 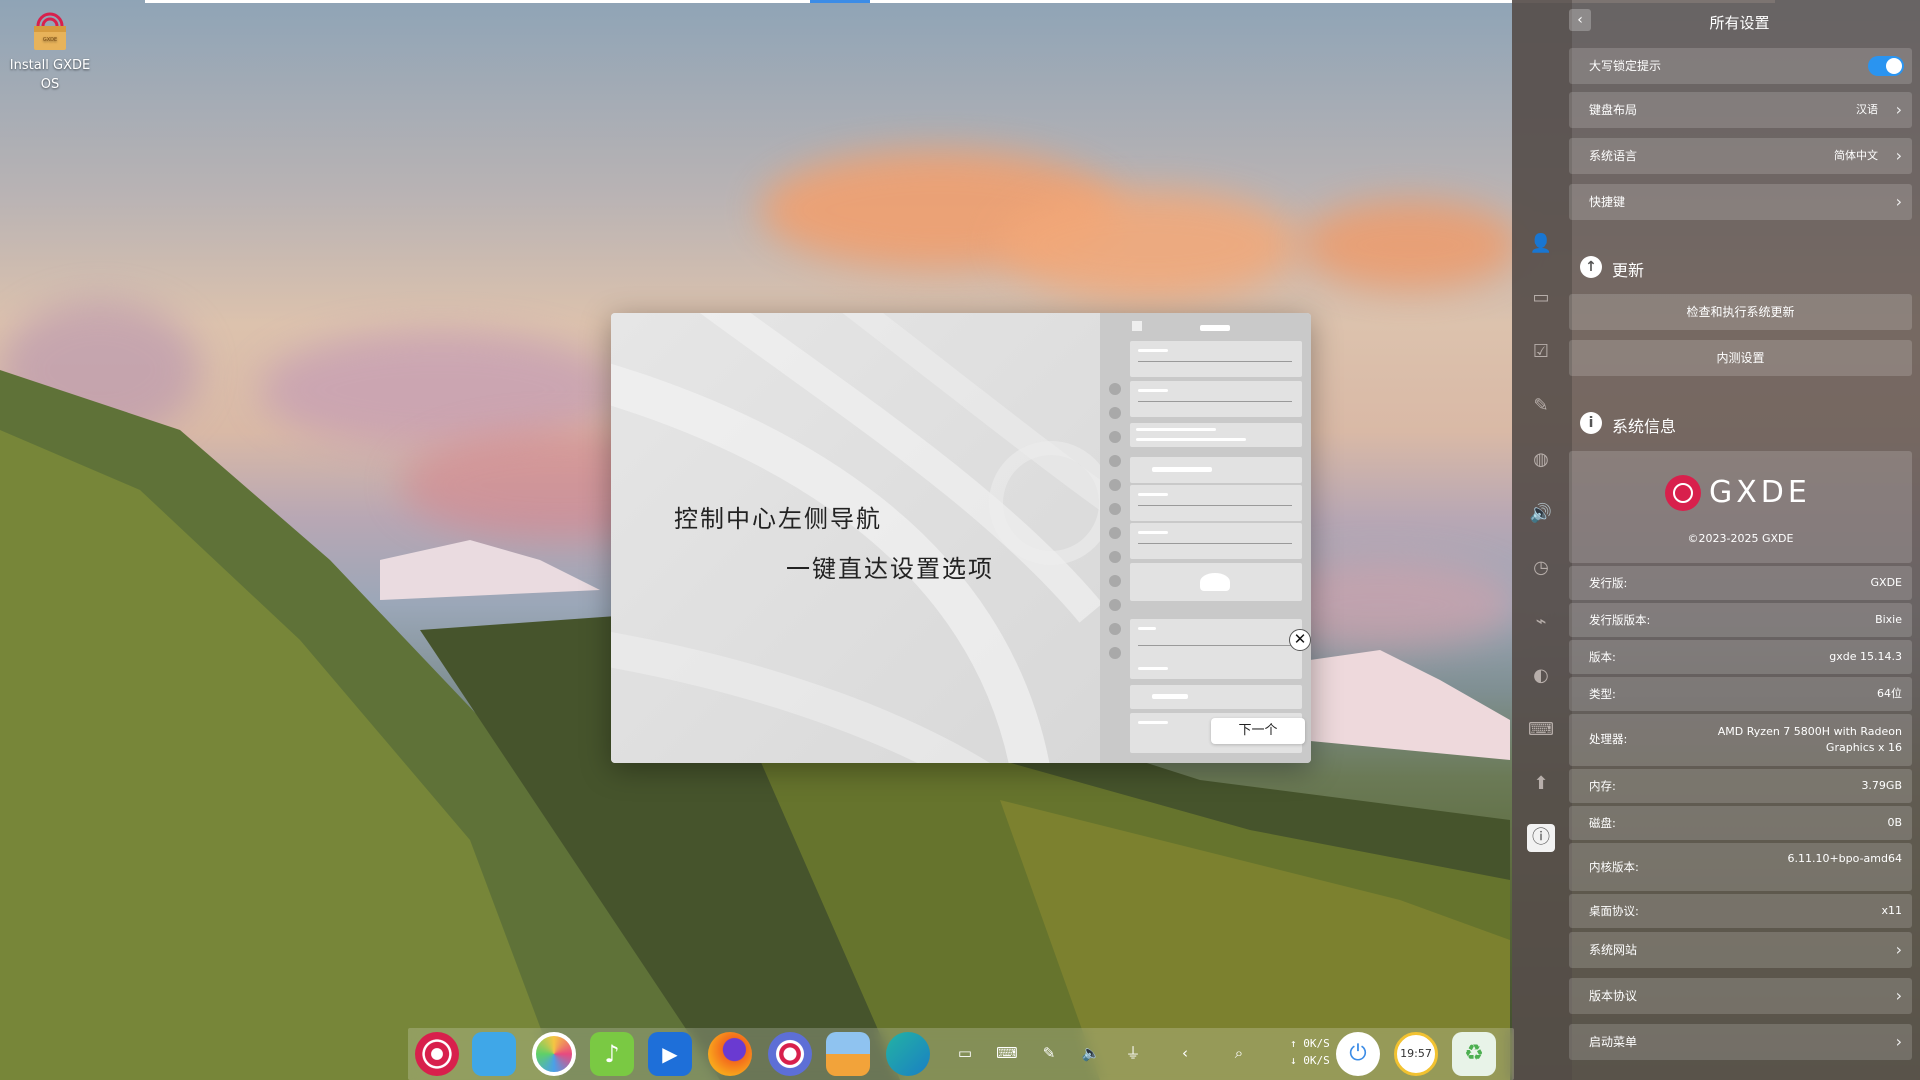 What do you see at coordinates (1541, 784) in the screenshot?
I see `update-icon: ⬆` at bounding box center [1541, 784].